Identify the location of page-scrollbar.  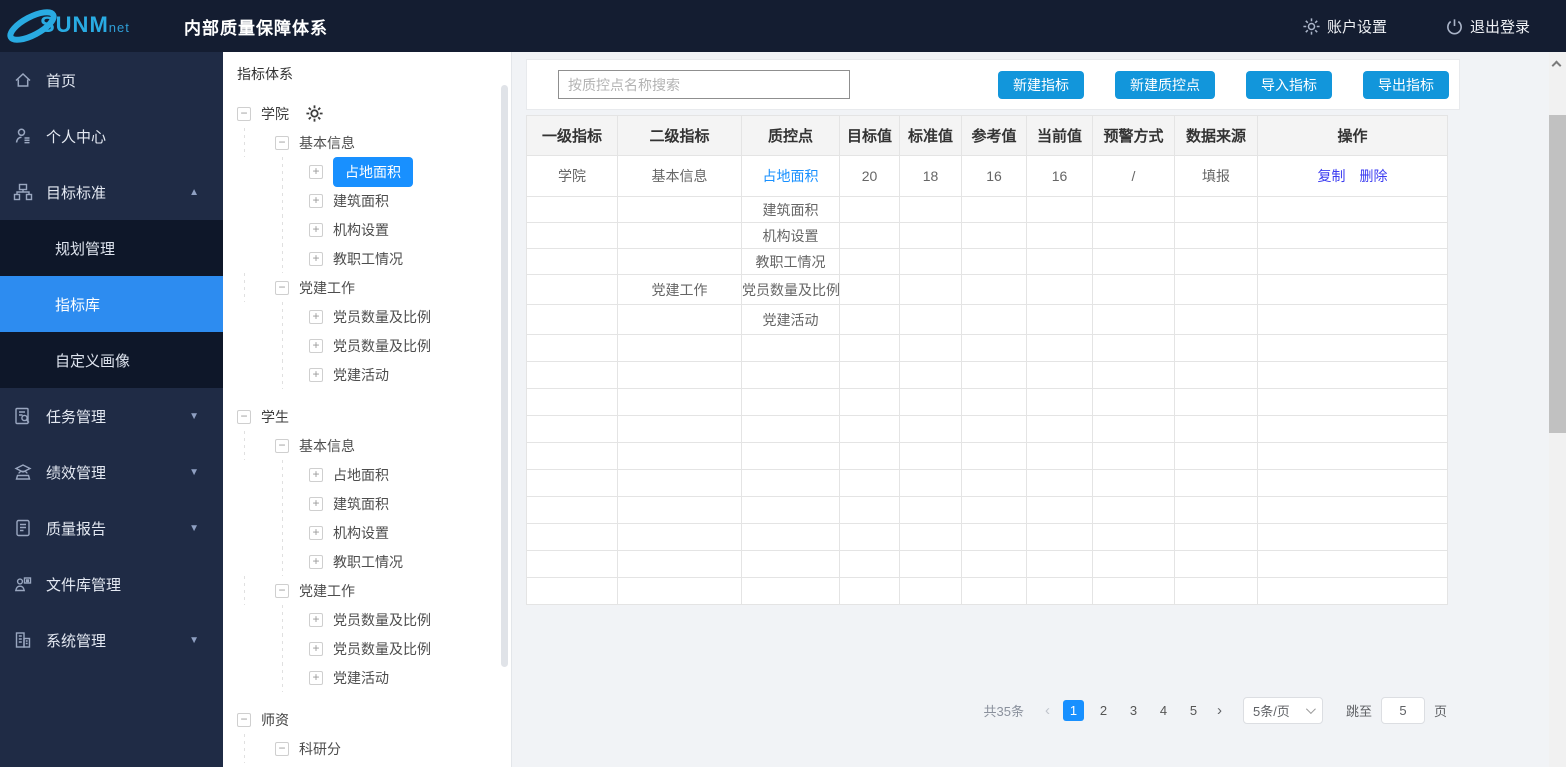
(1557, 409).